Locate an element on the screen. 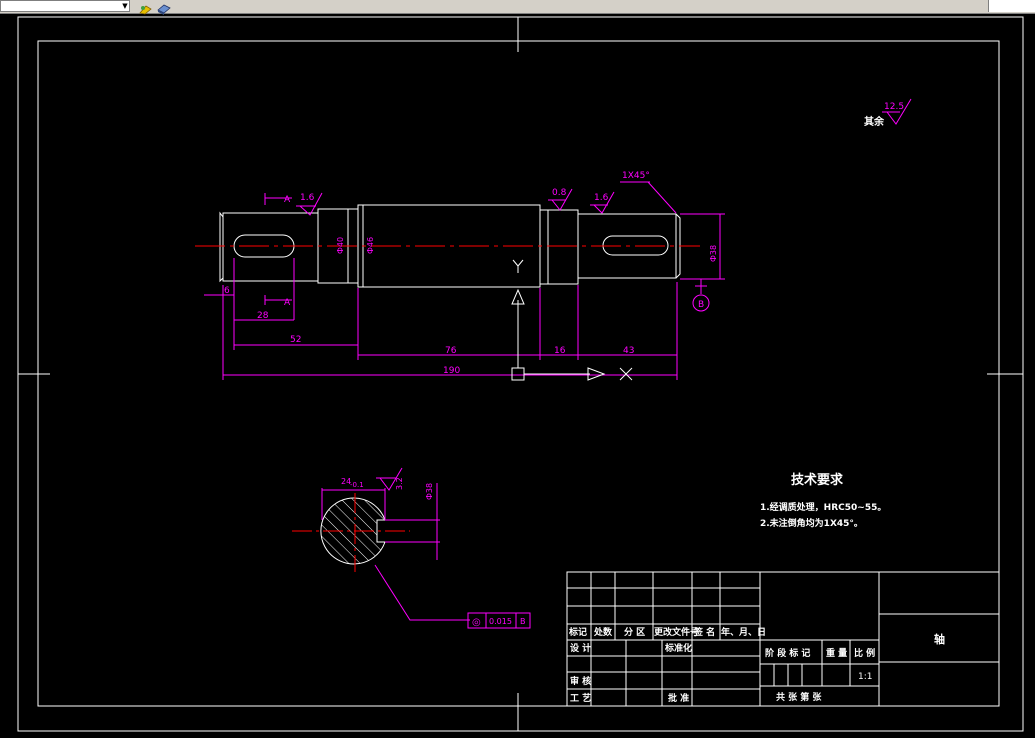 Image resolution: width=1035 pixels, height=738 pixels. dim-76: 76 is located at coordinates (451, 351).